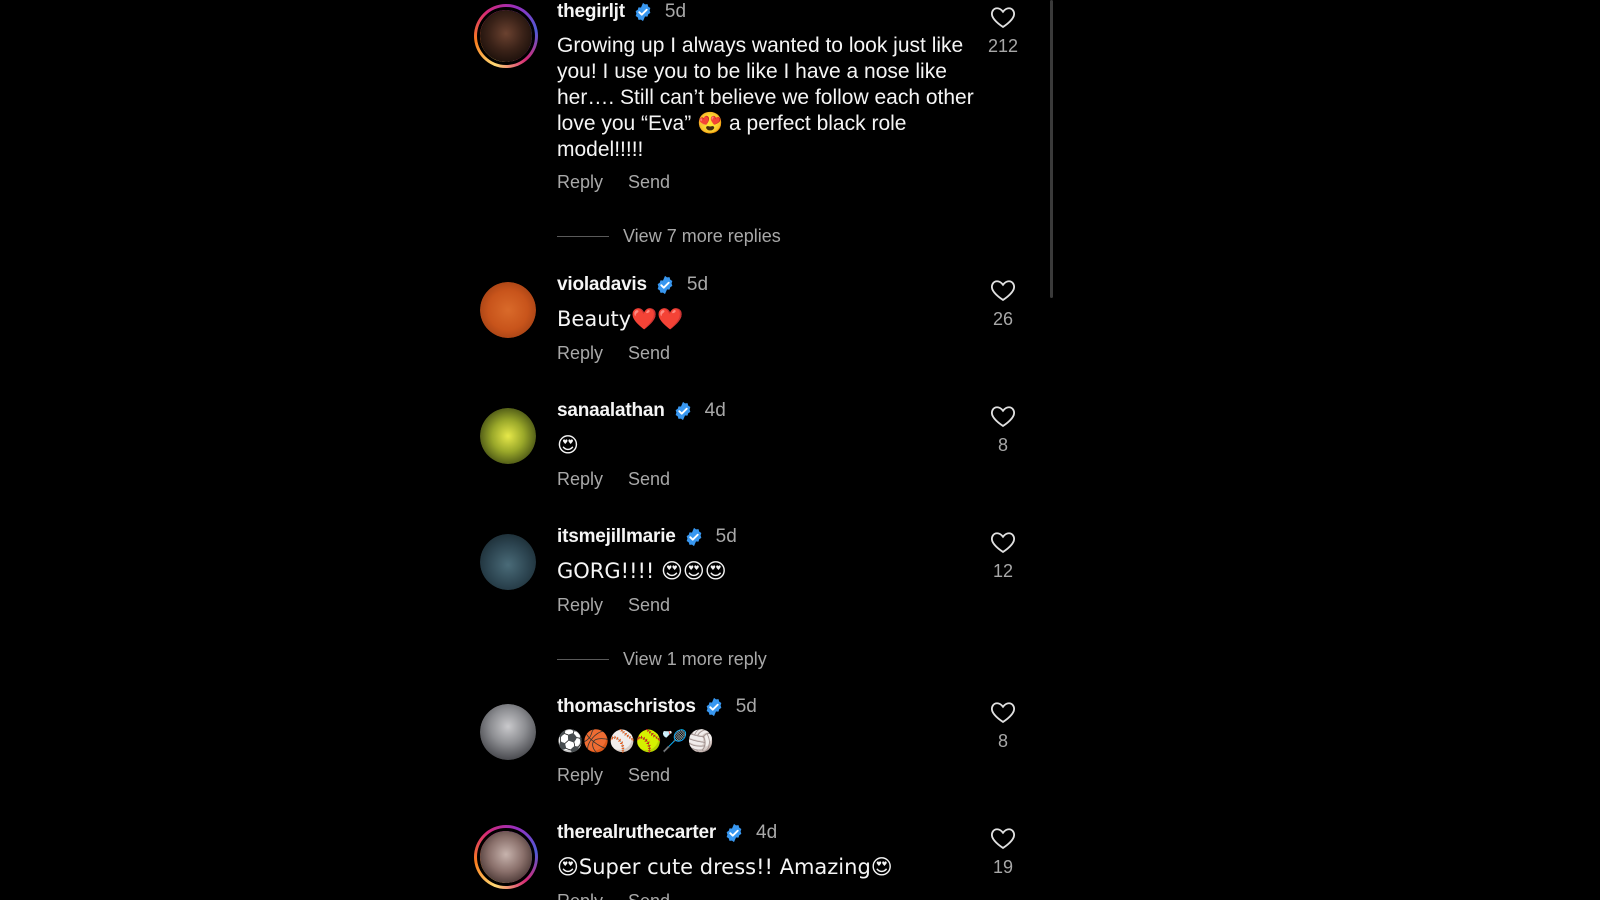 The image size is (1600, 900). I want to click on comment-header: sanaalathan 4d, so click(641, 411).